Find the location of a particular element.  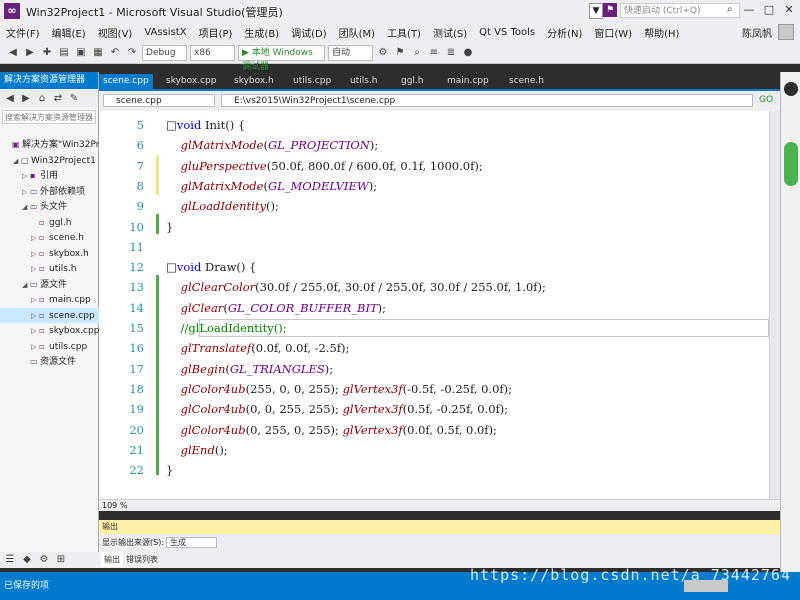

solution-config-select: Debug is located at coordinates (164, 52).